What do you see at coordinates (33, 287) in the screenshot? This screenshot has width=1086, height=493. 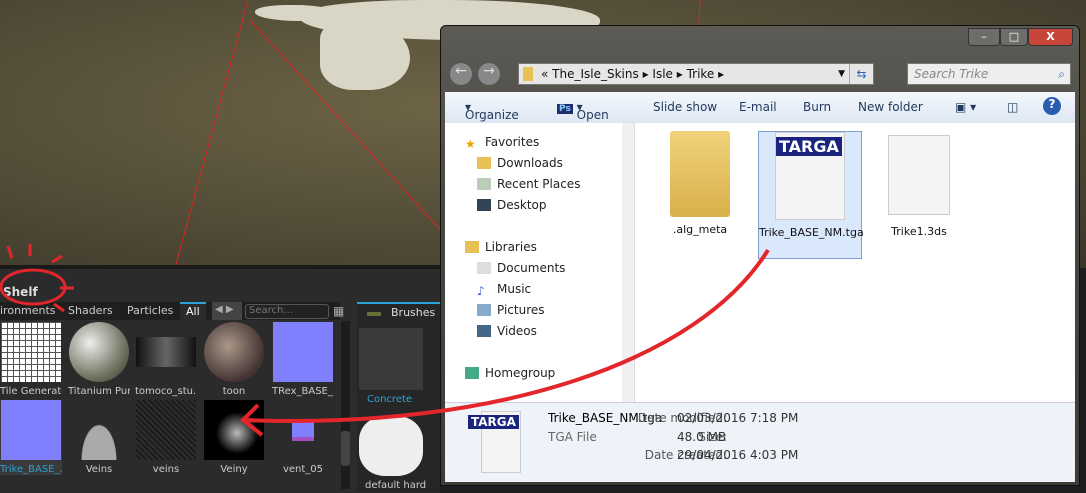 I see `annotation-circle` at bounding box center [33, 287].